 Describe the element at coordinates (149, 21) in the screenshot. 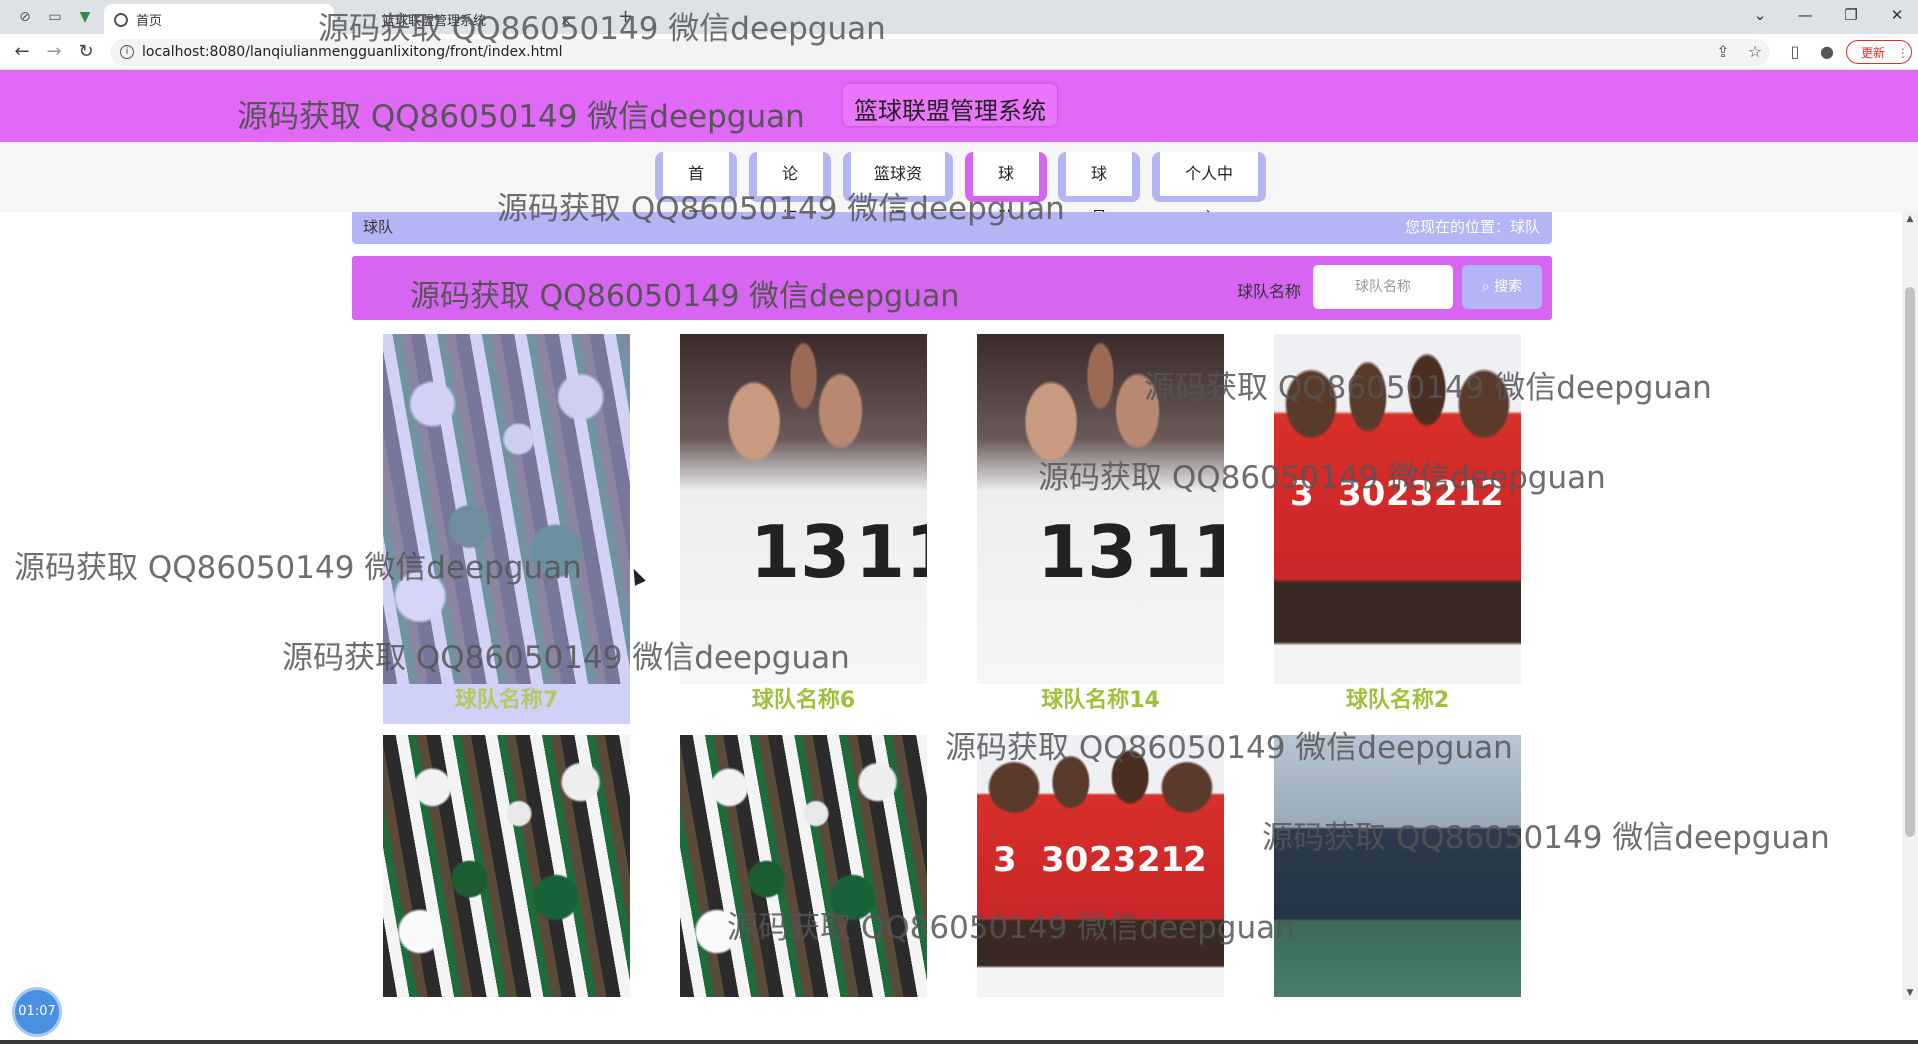

I see `tab-title: 首页` at that location.